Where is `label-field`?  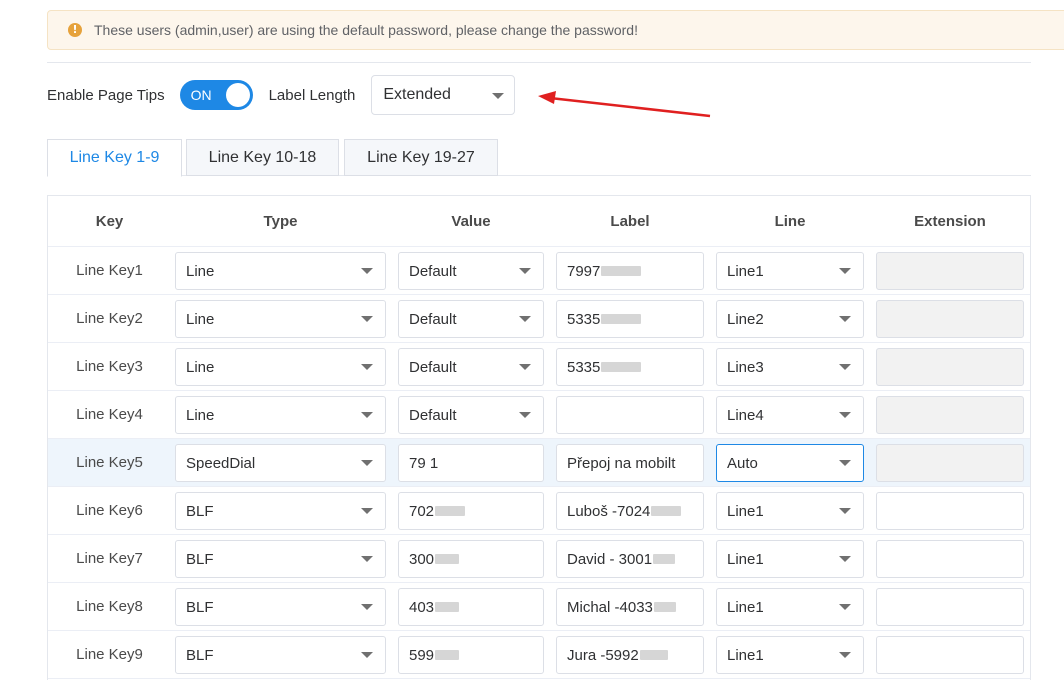
label-field is located at coordinates (630, 415).